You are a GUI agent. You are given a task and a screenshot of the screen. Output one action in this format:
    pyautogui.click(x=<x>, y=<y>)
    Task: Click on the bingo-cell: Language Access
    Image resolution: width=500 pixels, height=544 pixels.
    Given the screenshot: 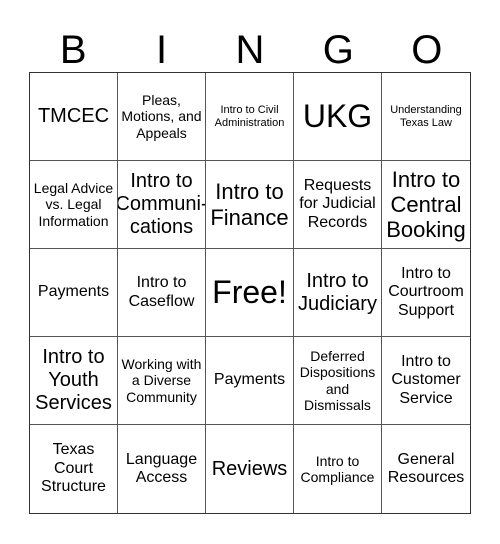 What is the action you would take?
    pyautogui.click(x=162, y=469)
    